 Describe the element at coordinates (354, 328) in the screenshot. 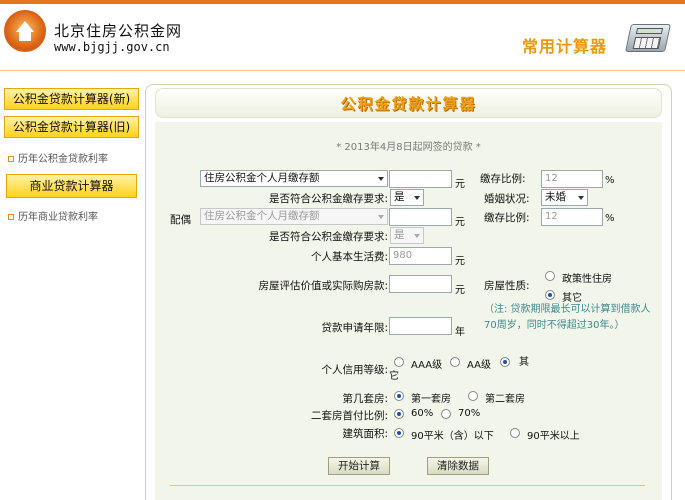

I see `years-label: 贷款申请年限:` at that location.